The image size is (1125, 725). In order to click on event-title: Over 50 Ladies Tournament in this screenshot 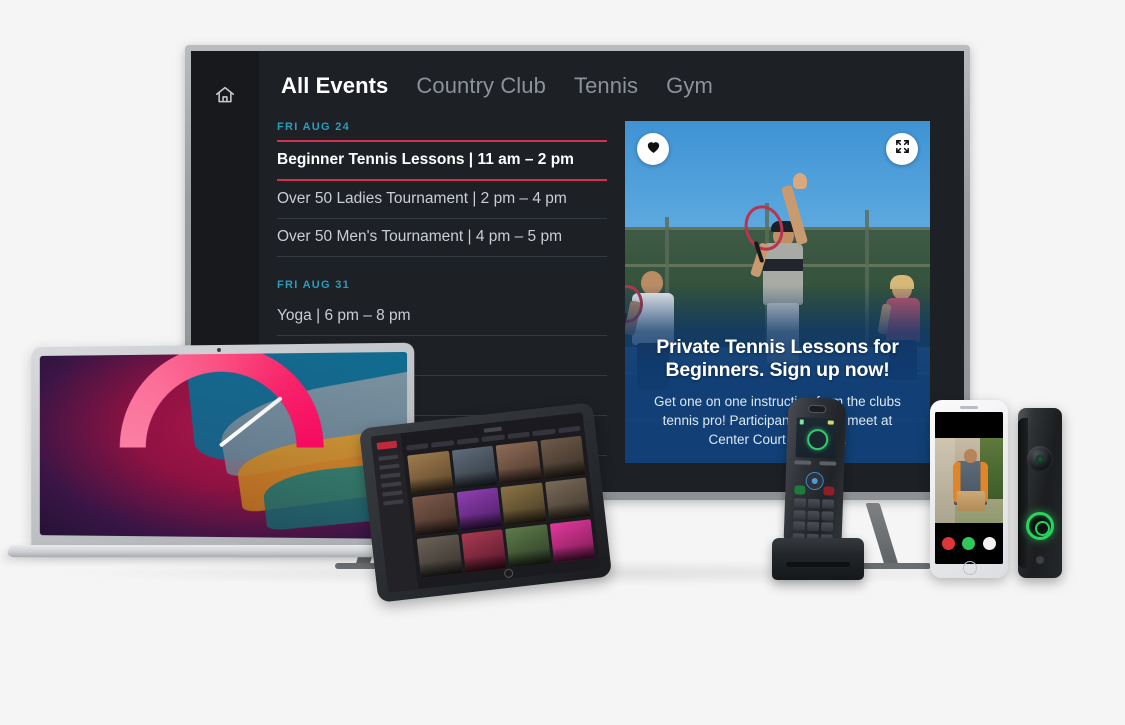, I will do `click(372, 198)`.